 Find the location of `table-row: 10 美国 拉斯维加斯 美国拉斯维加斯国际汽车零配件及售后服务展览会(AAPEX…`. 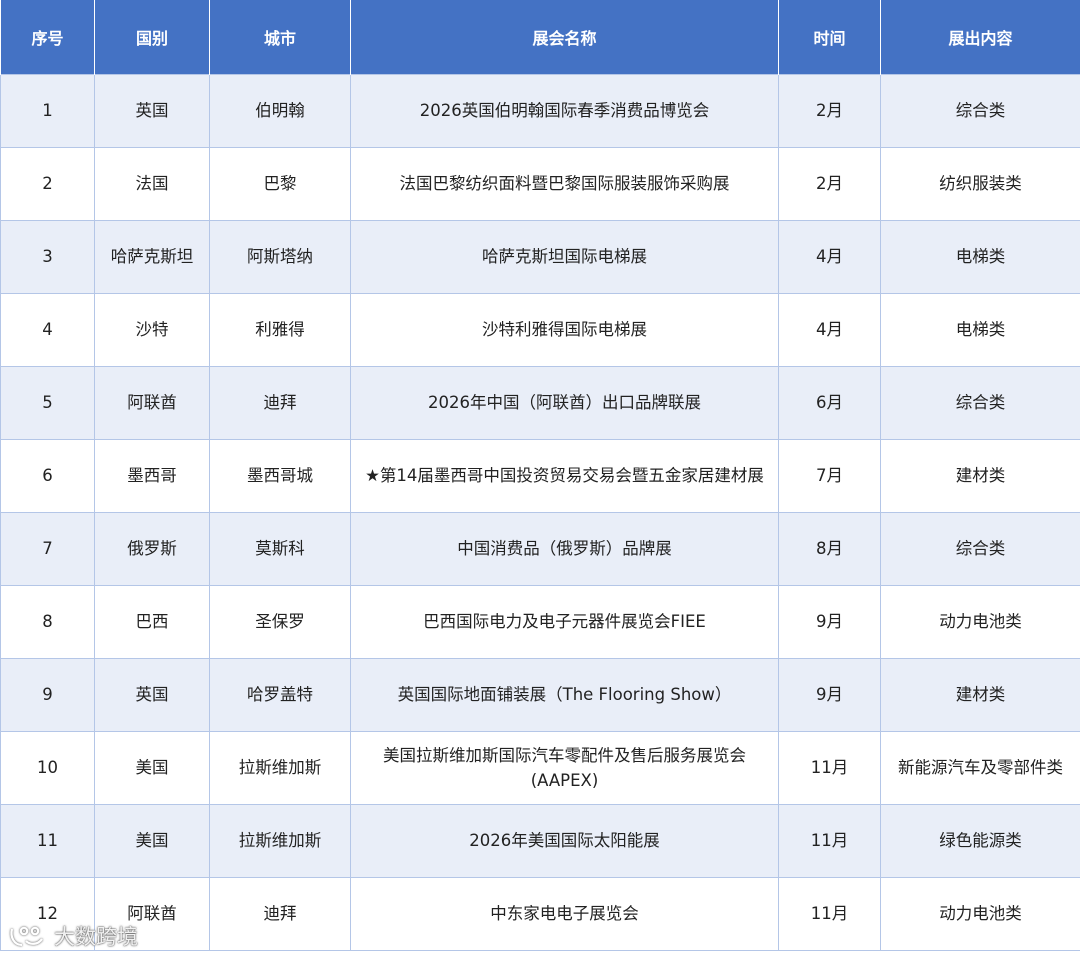

table-row: 10 美国 拉斯维加斯 美国拉斯维加斯国际汽车零配件及售后服务展览会(AAPEX… is located at coordinates (540, 767).